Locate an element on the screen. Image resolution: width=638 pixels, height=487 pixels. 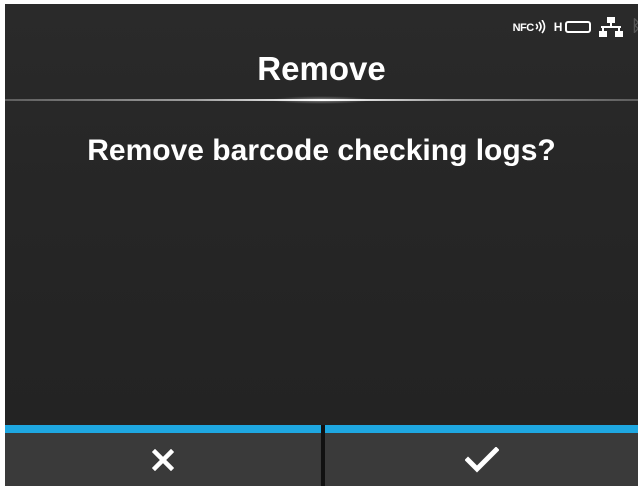
confirmation-message: Remove barcode checking logs? is located at coordinates (321, 150).